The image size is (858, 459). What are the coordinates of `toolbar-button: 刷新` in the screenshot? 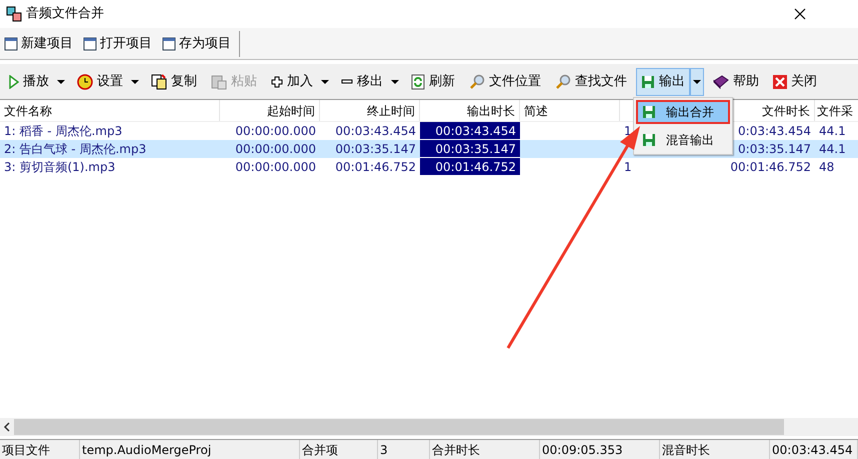 It's located at (433, 82).